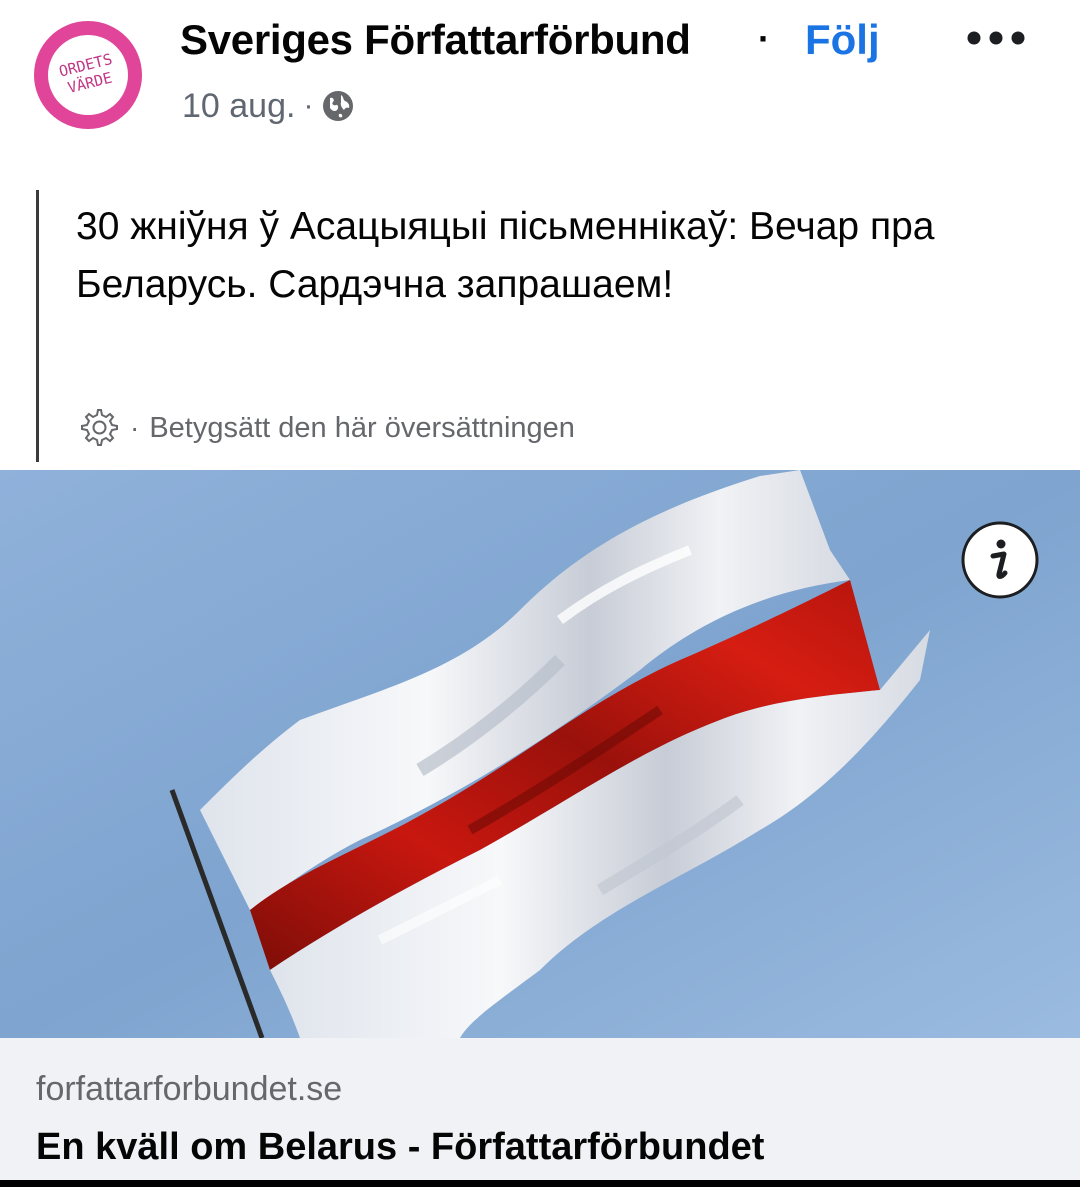 The image size is (1080, 1187). I want to click on rate-translation-link: Betygsätt den här översättningen, so click(362, 428).